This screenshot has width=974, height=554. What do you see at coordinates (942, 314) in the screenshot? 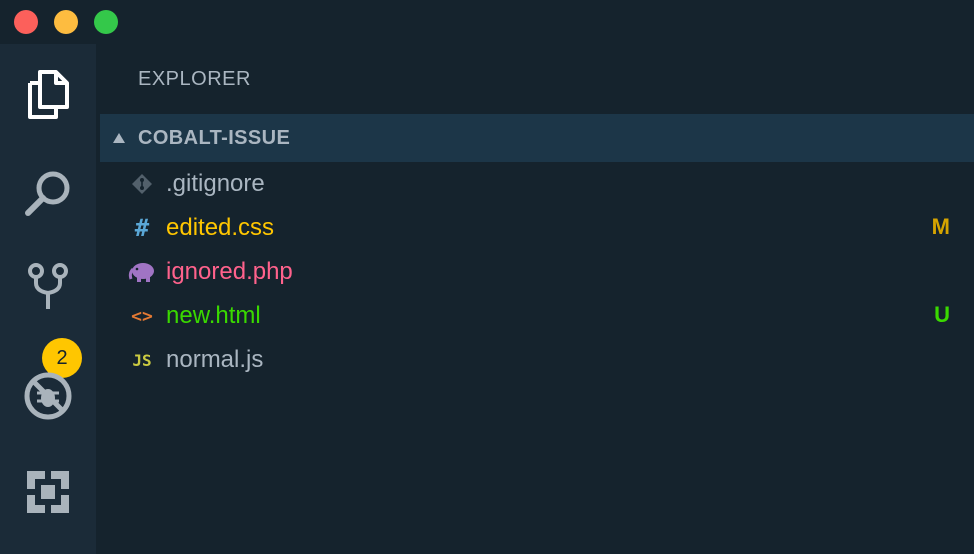
I see `file-status-untracked: U` at bounding box center [942, 314].